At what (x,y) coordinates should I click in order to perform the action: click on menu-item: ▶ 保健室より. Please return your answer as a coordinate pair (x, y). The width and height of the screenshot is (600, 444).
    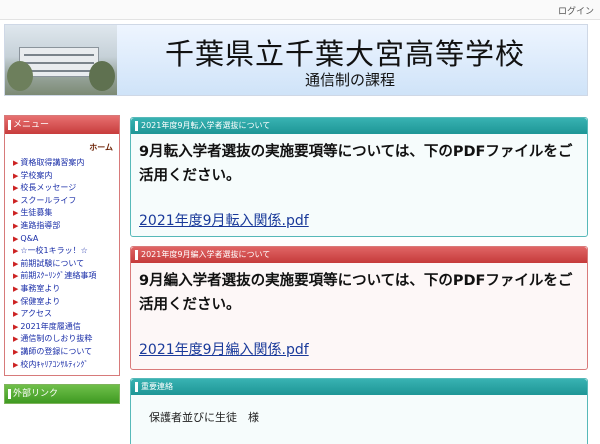
    Looking at the image, I should click on (65, 302).